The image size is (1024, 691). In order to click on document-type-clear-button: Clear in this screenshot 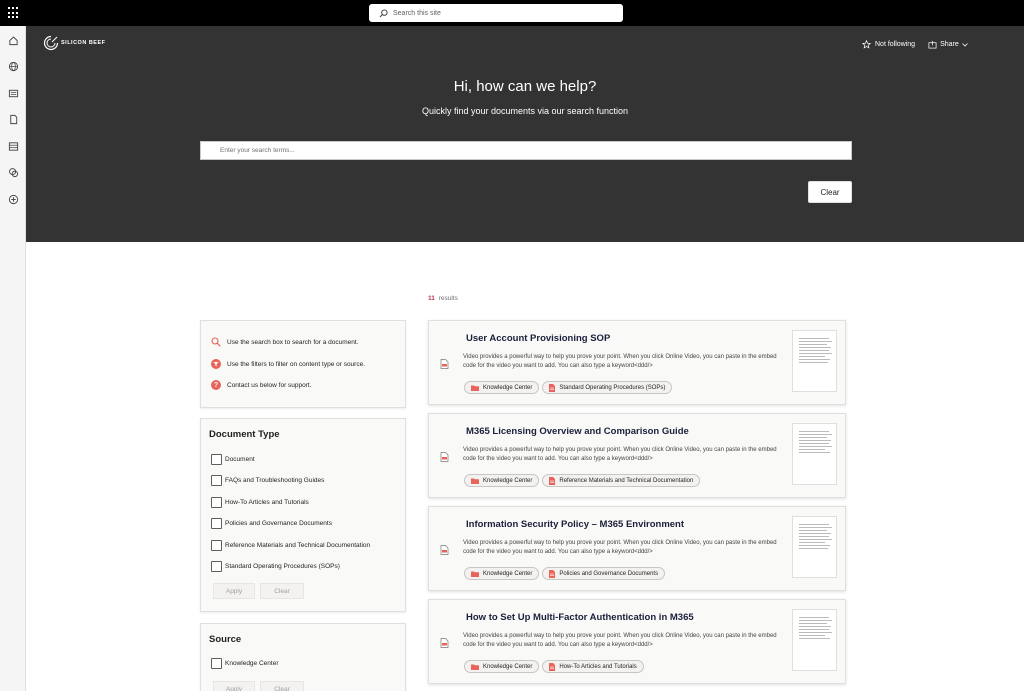, I will do `click(282, 591)`.